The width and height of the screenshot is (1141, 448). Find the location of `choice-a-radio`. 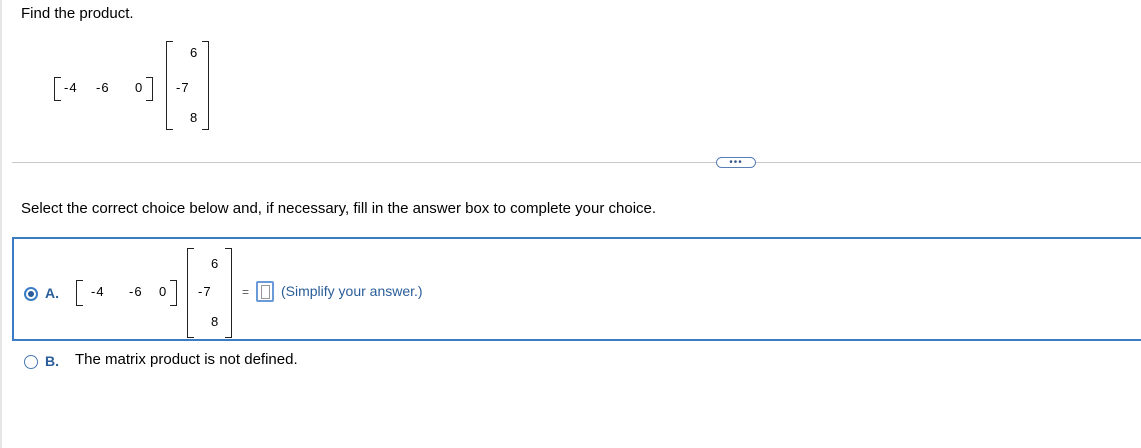

choice-a-radio is located at coordinates (31, 294).